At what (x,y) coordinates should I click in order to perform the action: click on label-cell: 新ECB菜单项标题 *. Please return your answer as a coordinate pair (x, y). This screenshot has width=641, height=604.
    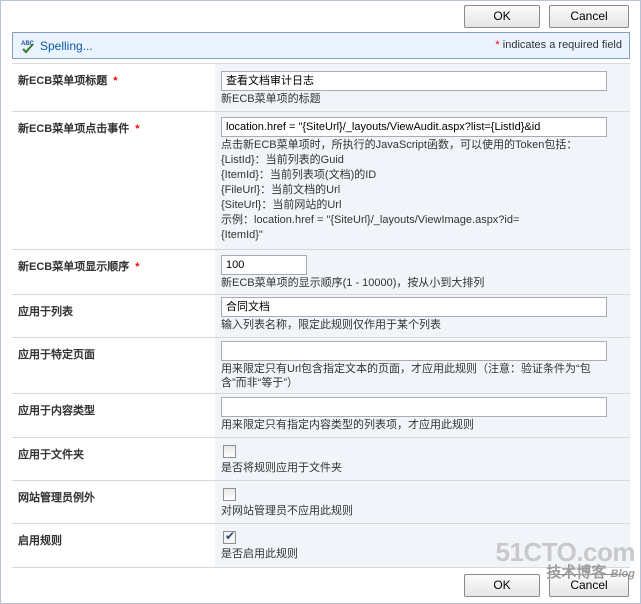
    Looking at the image, I should click on (113, 87).